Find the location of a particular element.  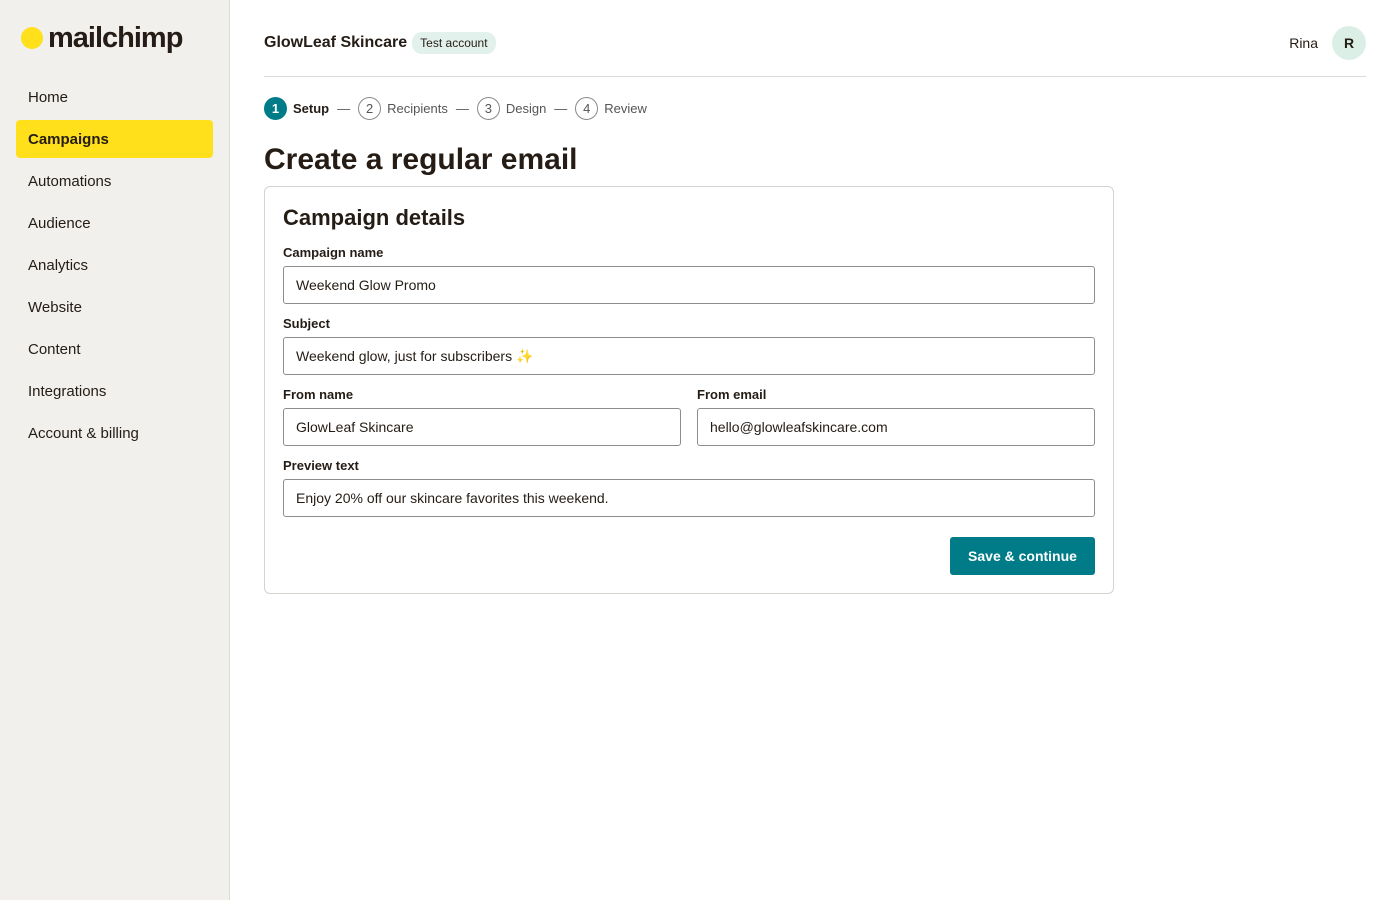

save-continue-button: Save & continue is located at coordinates (1022, 556).